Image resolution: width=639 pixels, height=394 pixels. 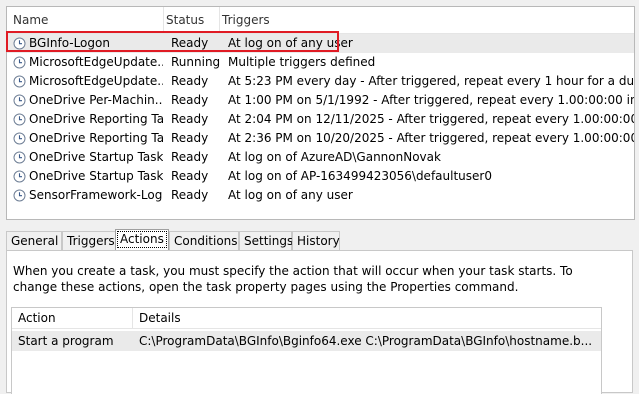 What do you see at coordinates (89, 240) in the screenshot?
I see `tab-triggers: Triggers` at bounding box center [89, 240].